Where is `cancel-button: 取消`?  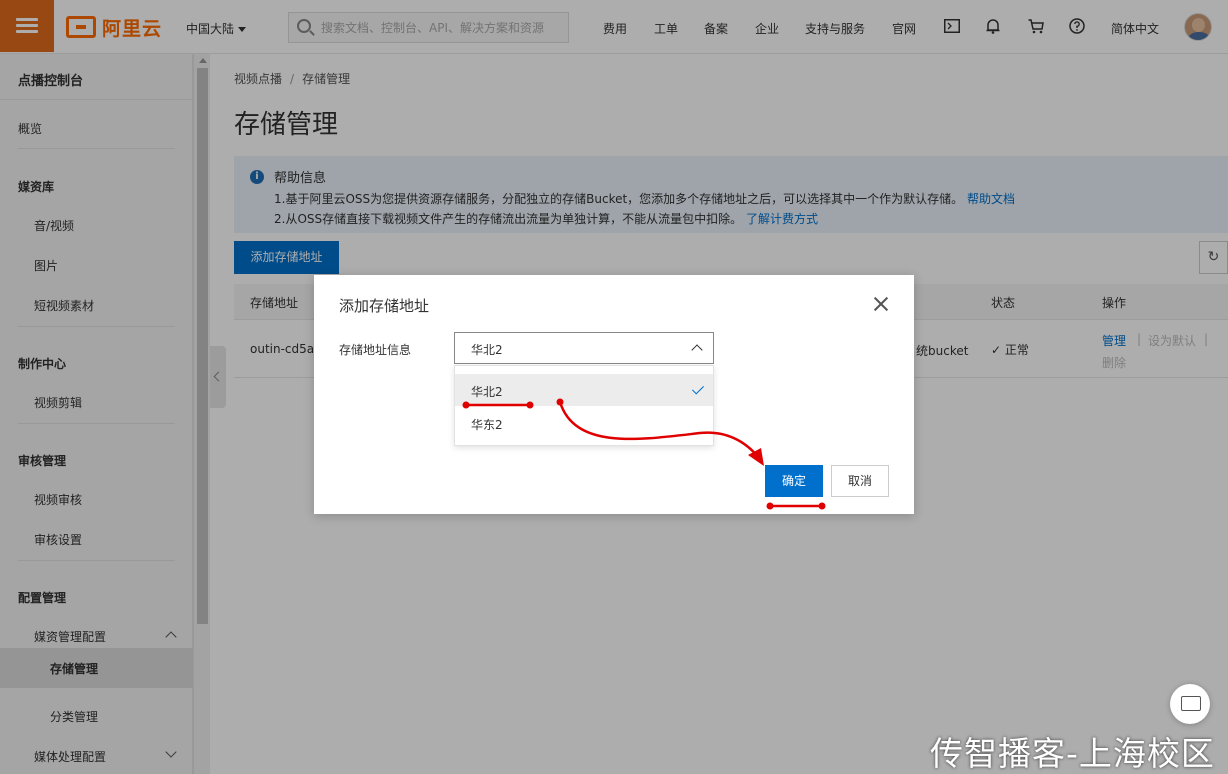
cancel-button: 取消 is located at coordinates (860, 481).